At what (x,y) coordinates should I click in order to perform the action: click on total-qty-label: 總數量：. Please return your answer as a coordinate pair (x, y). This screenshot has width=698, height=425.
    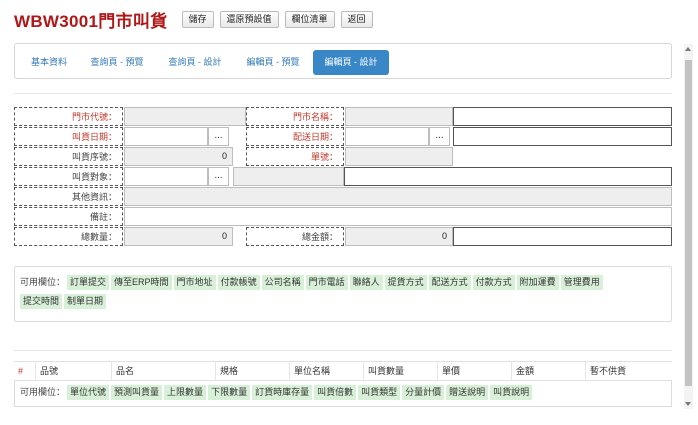
    Looking at the image, I should click on (68, 236).